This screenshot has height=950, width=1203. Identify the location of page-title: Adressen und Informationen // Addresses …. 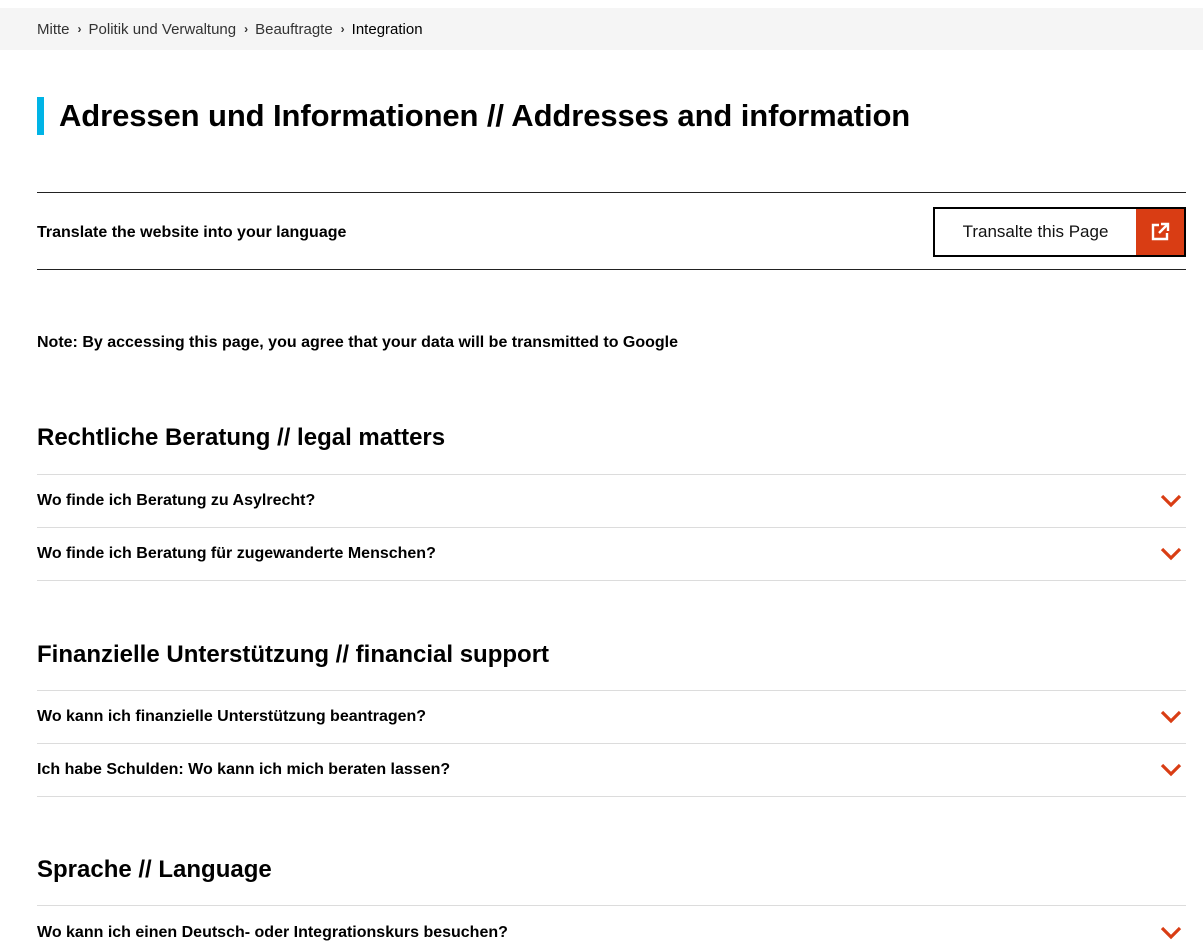
(485, 115).